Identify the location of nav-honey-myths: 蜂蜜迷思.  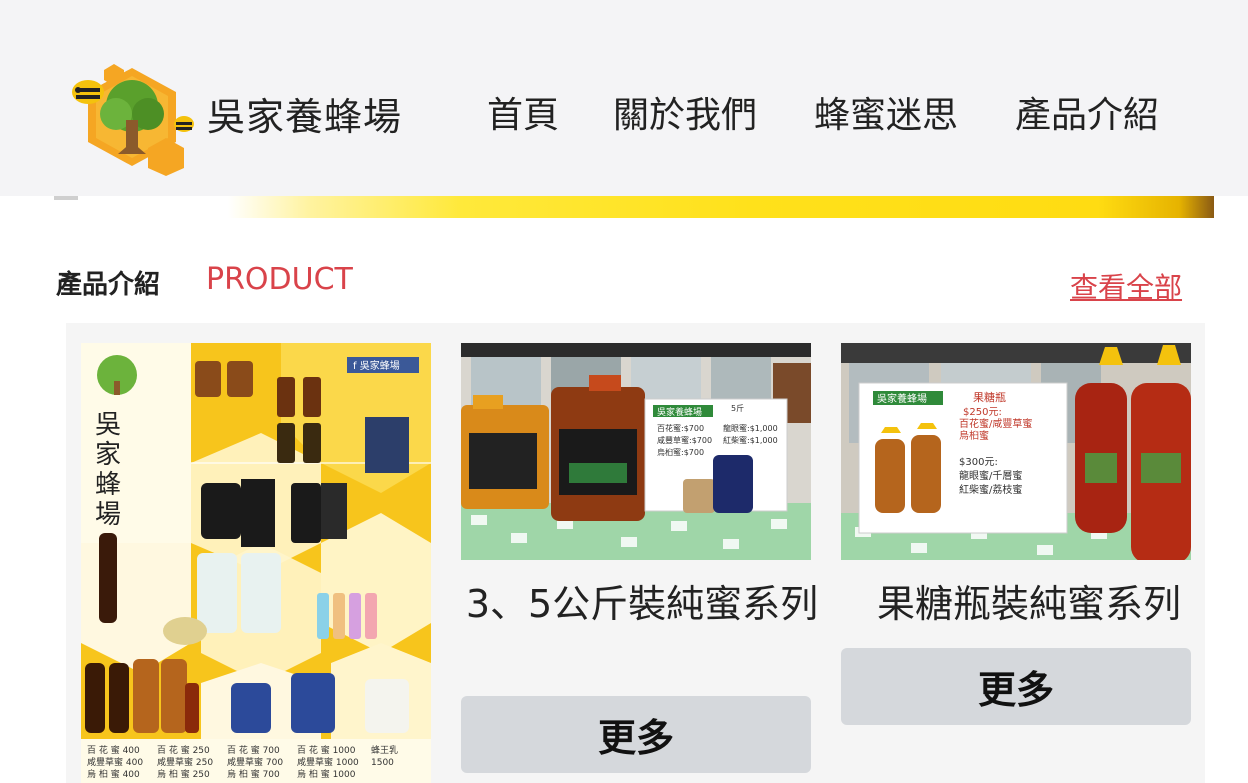
(886, 112).